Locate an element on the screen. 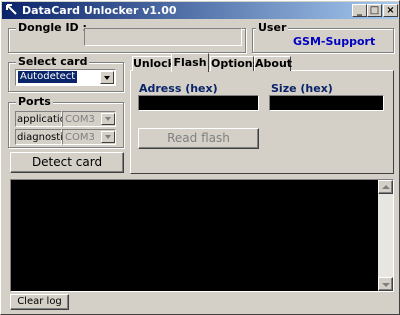 The image size is (400, 315). title-bar: DataCard Unlocker v1.00 _ □ × is located at coordinates (200, 10).